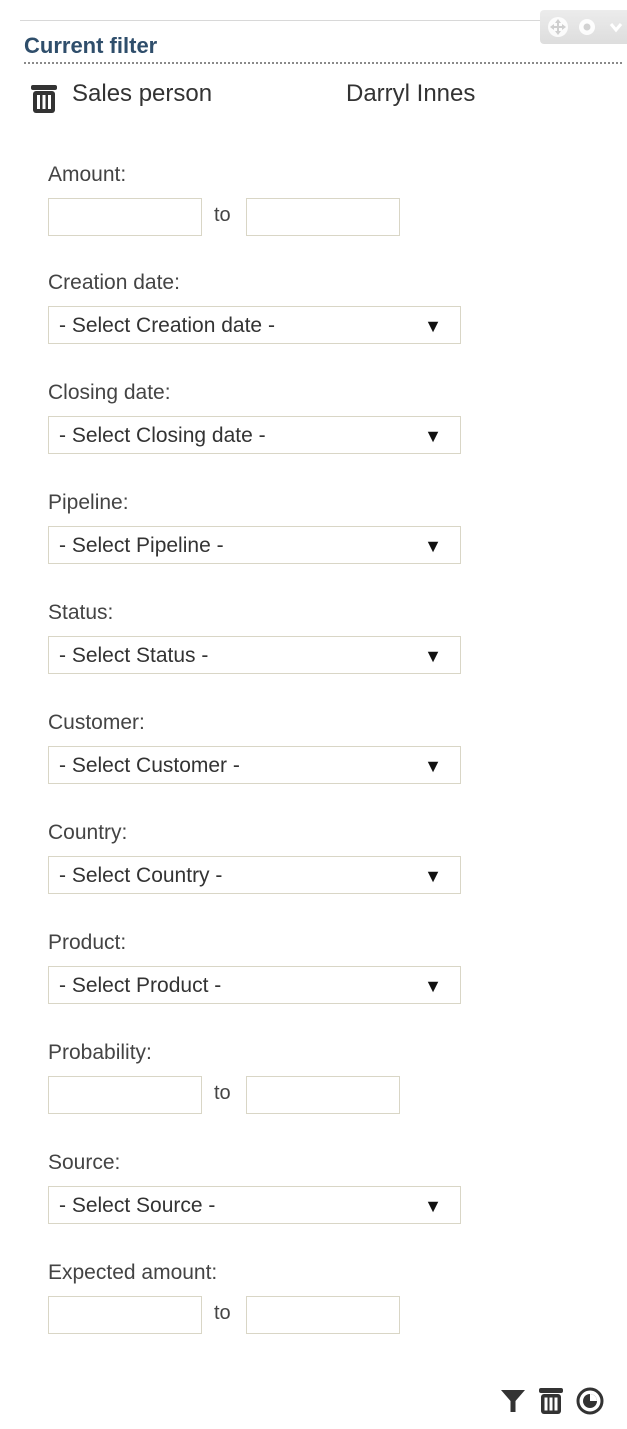  Describe the element at coordinates (96, 722) in the screenshot. I see `field-label: Customer:` at that location.